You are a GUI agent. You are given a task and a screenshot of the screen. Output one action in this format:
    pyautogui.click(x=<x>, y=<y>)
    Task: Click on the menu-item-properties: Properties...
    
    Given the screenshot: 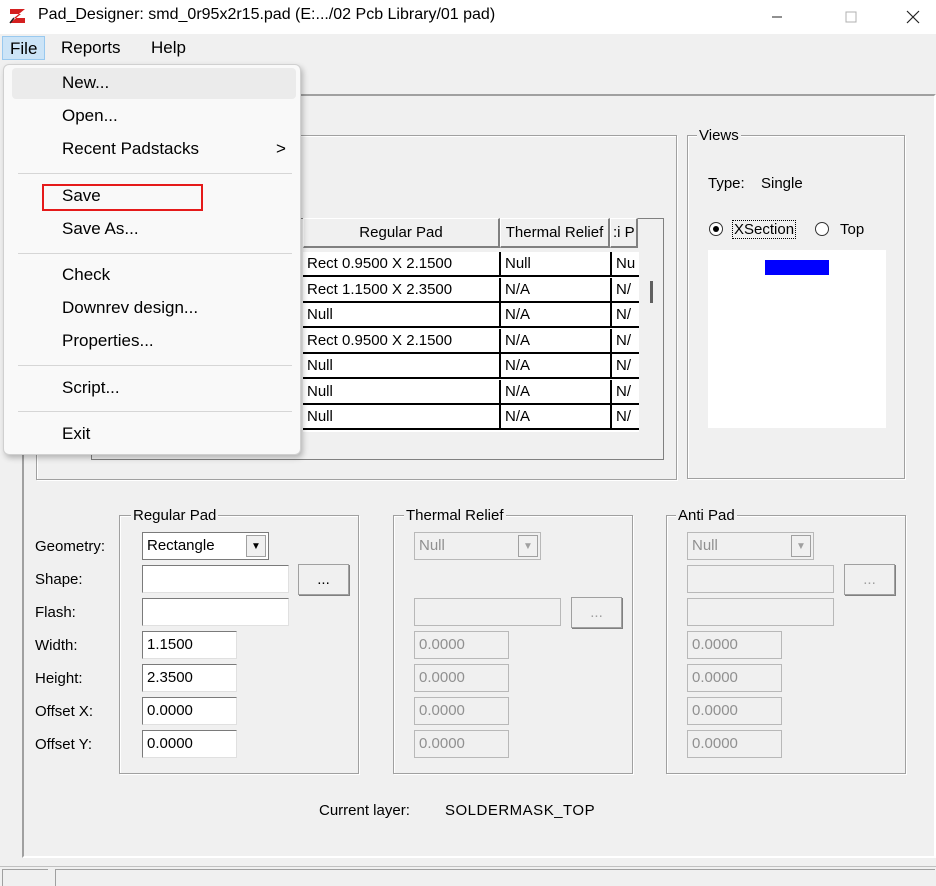 What is the action you would take?
    pyautogui.click(x=154, y=341)
    